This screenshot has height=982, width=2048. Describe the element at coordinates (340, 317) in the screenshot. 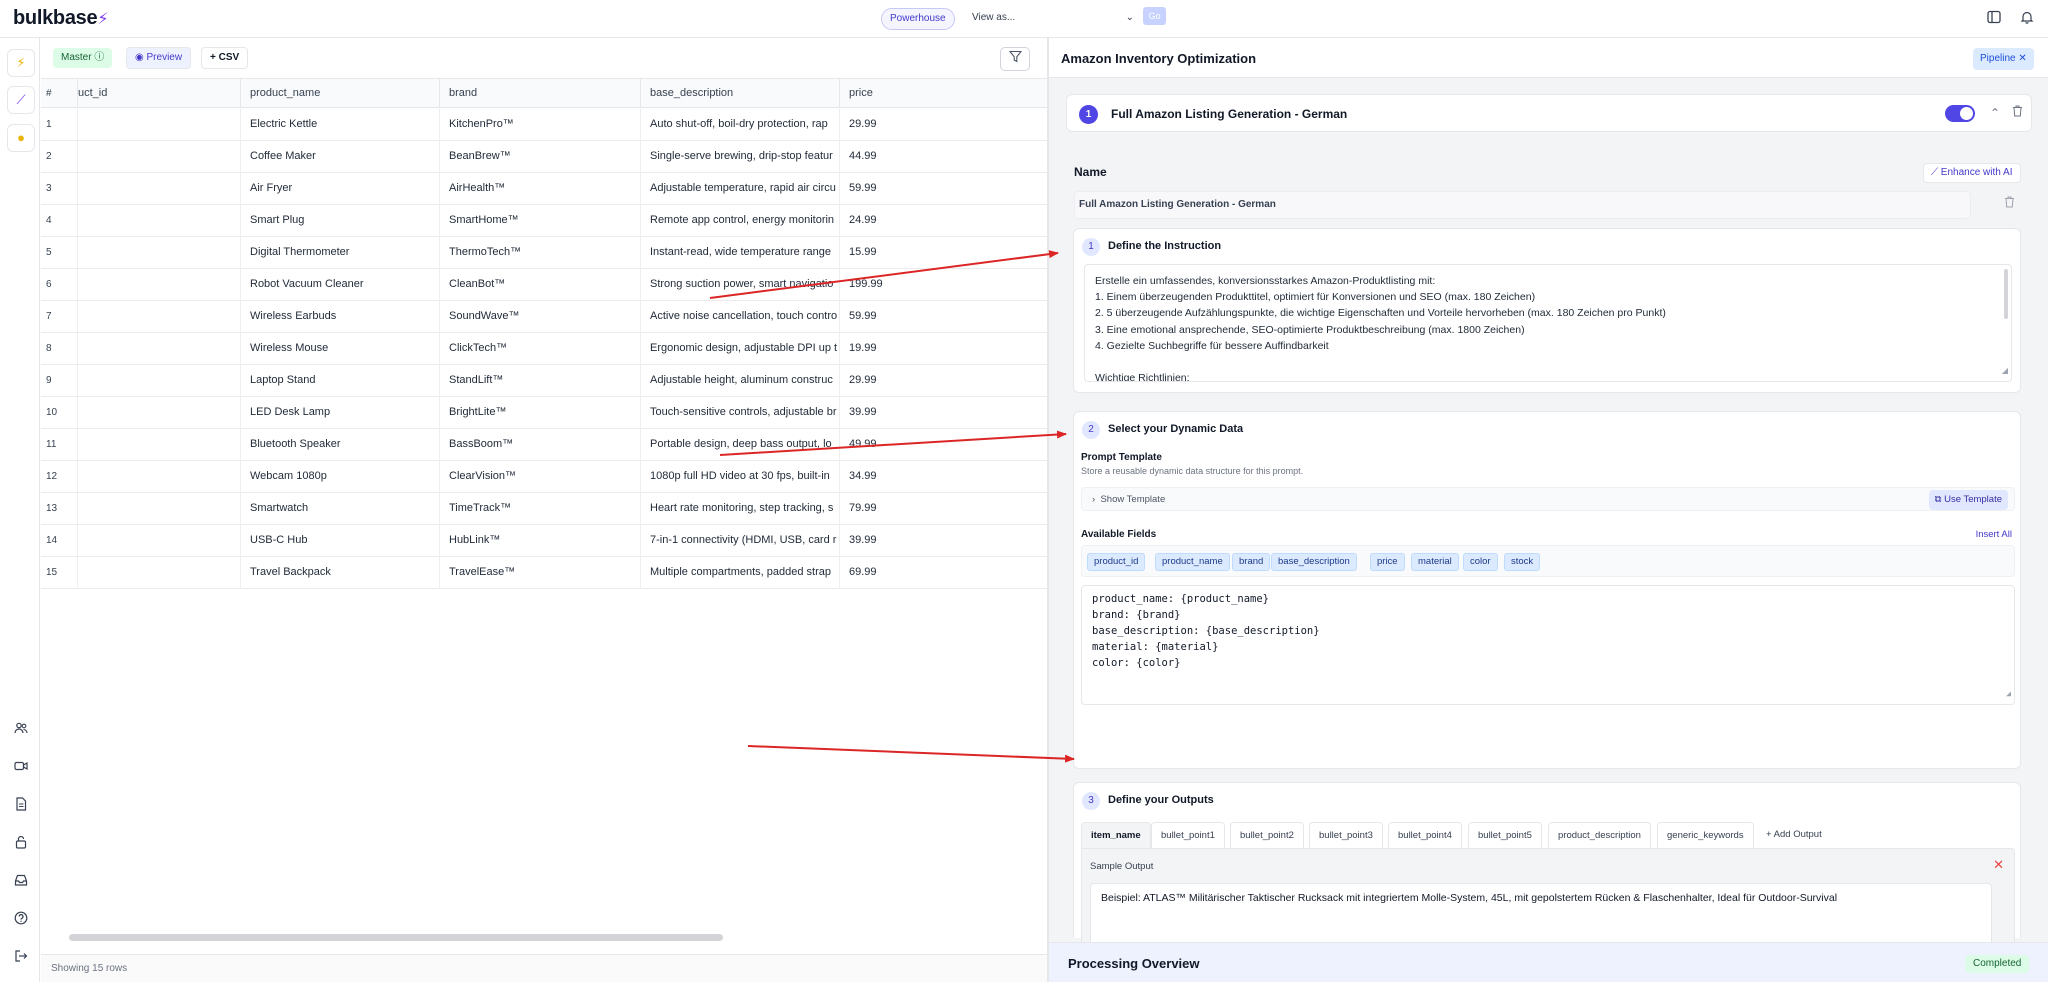

I see `product-name-cell: Wireless Earbuds` at that location.